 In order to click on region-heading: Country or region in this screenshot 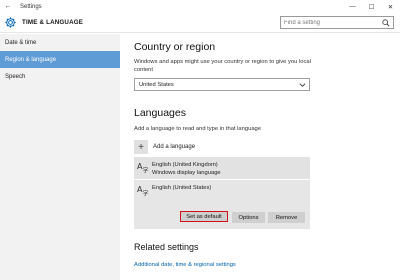, I will do `click(175, 47)`.